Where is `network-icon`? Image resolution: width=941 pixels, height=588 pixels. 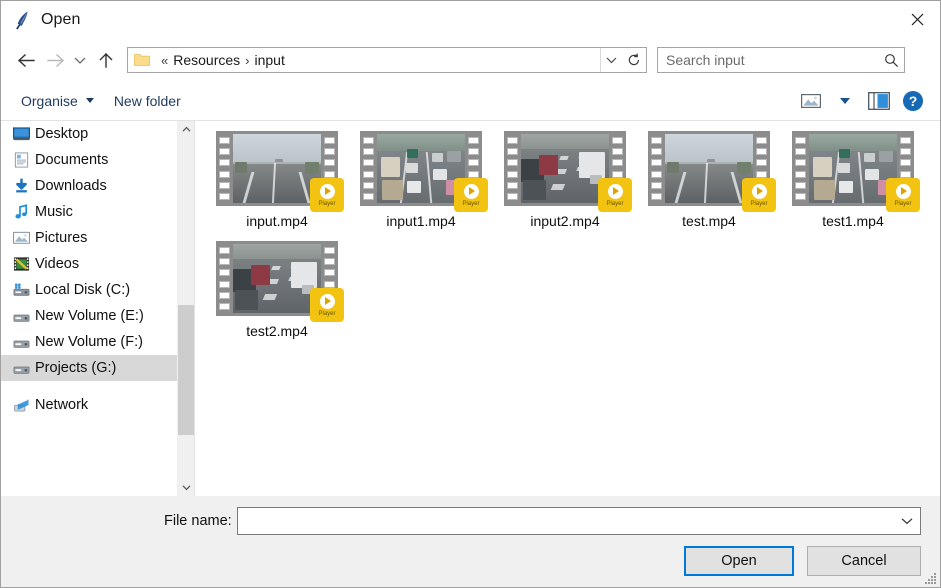
network-icon is located at coordinates (21, 405).